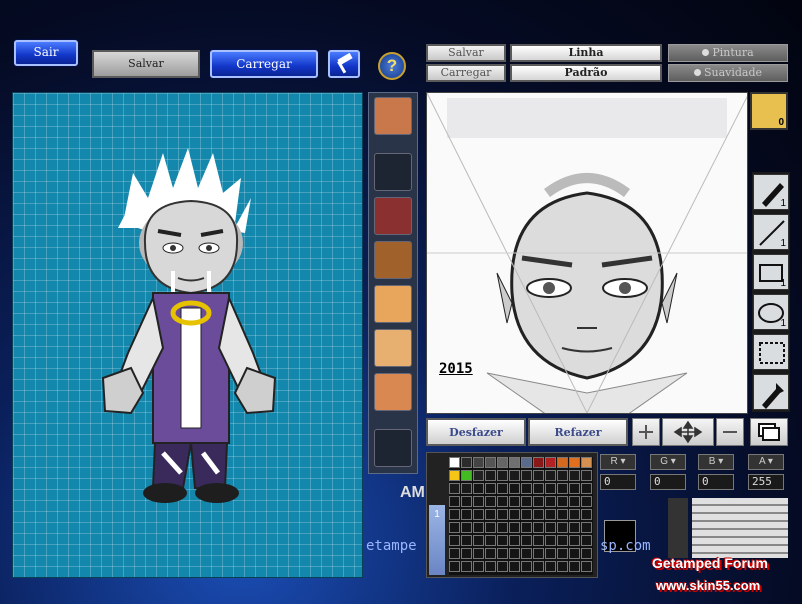 Image resolution: width=802 pixels, height=604 pixels. I want to click on paint-toggle: Pintura, so click(728, 53).